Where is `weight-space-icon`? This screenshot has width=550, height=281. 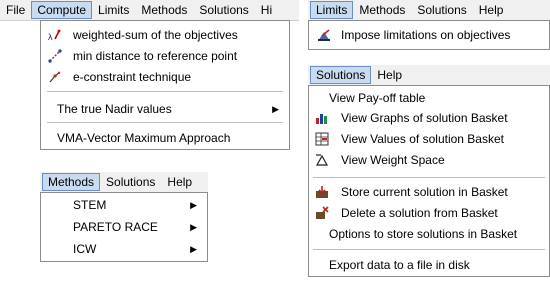 weight-space-icon is located at coordinates (322, 160).